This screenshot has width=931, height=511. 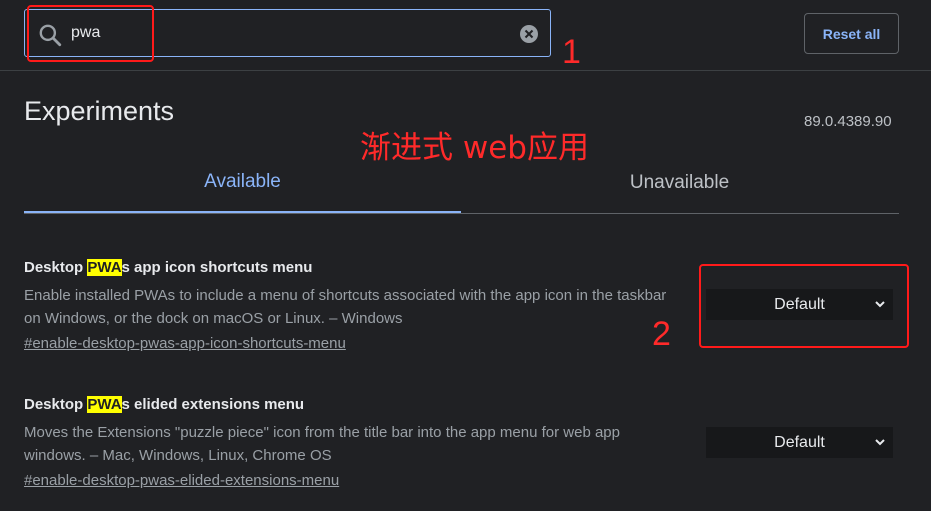 I want to click on reset-all-button: Reset all, so click(x=851, y=33).